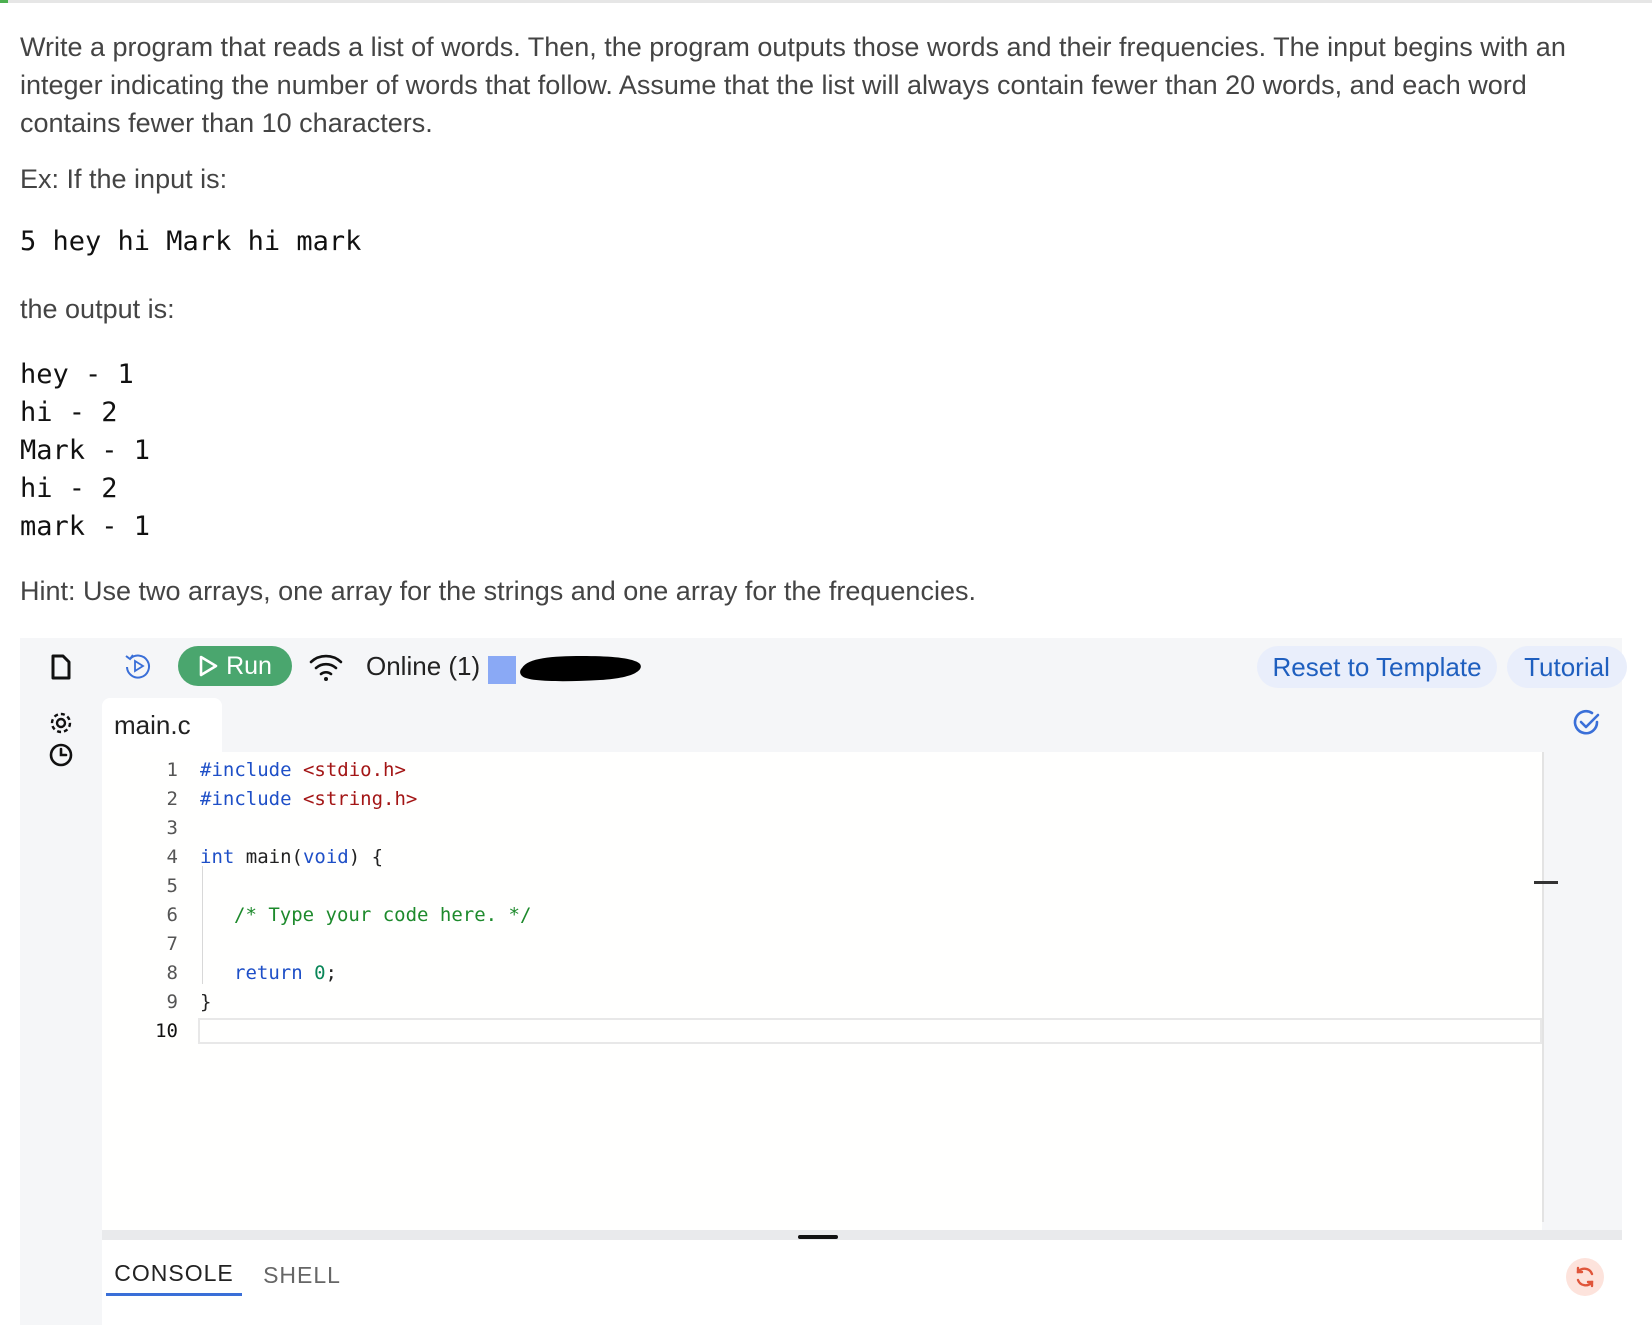 This screenshot has height=1325, width=1652. I want to click on run-button: Run, so click(235, 666).